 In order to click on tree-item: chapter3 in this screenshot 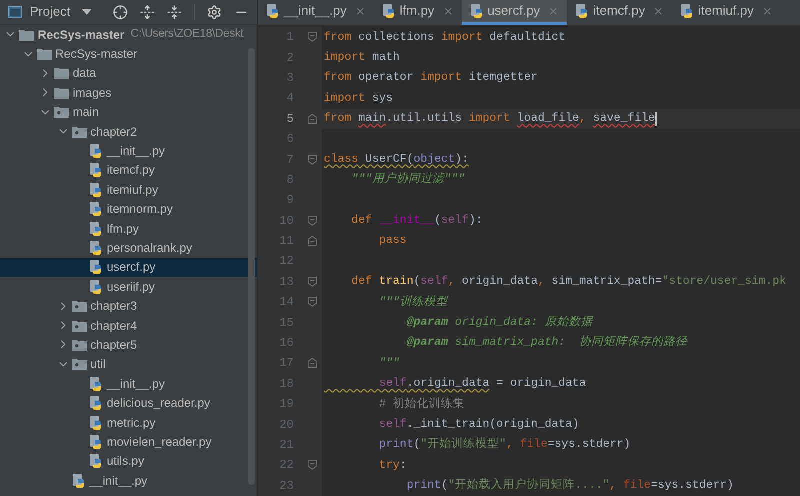, I will do `click(128, 306)`.